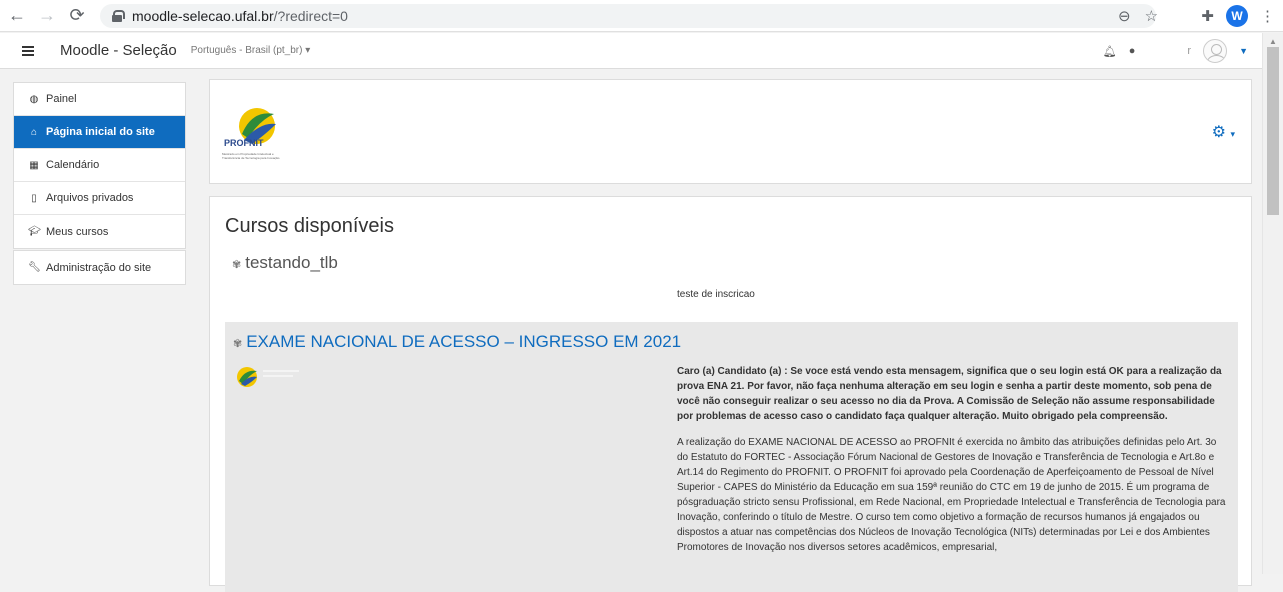 The image size is (1283, 592). What do you see at coordinates (34, 99) in the screenshot?
I see `dashboard-icon: ◍` at bounding box center [34, 99].